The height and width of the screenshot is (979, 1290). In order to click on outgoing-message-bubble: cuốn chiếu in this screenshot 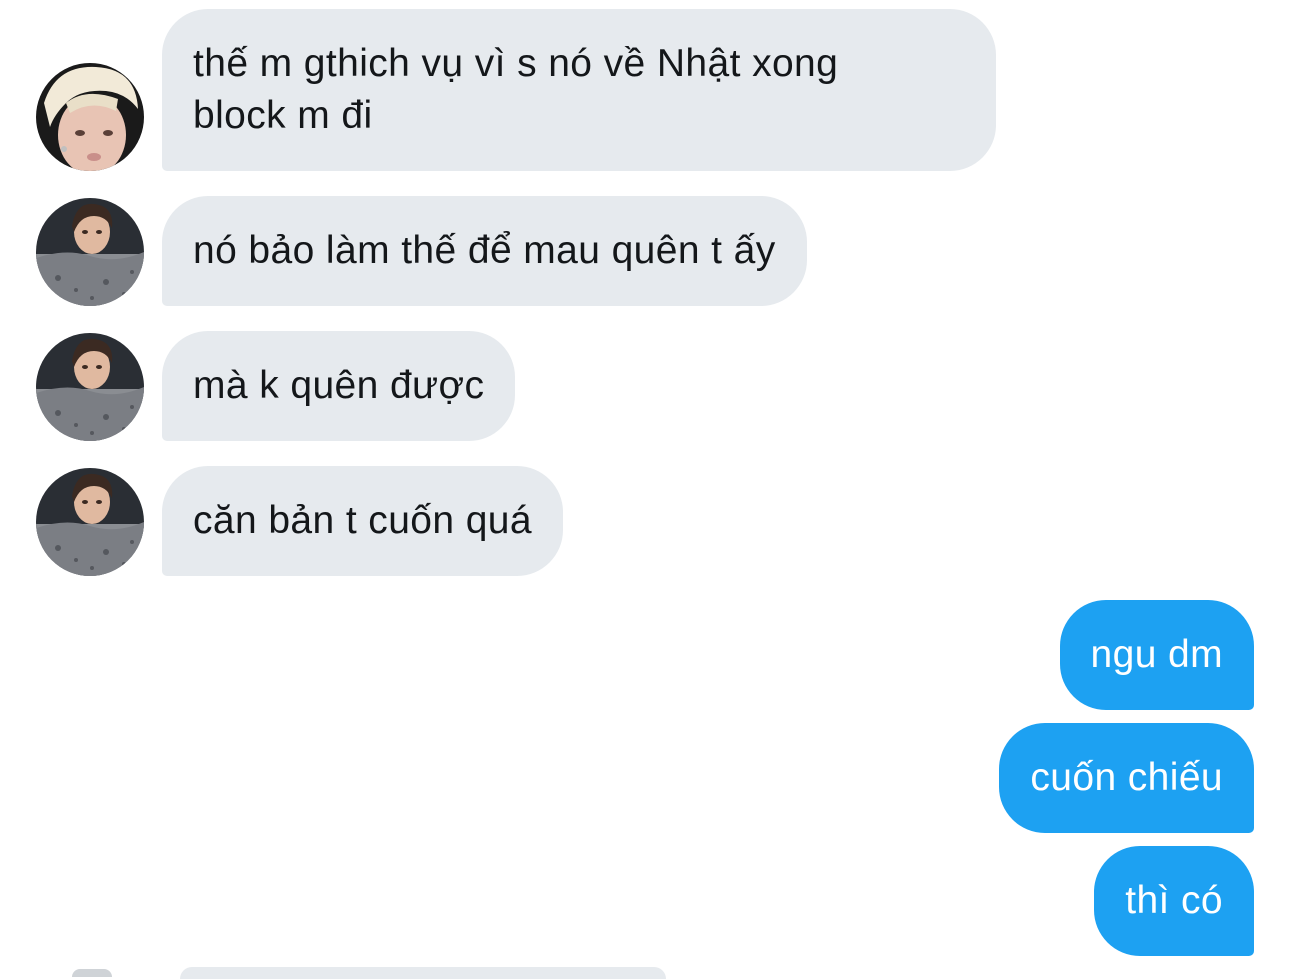, I will do `click(1126, 778)`.